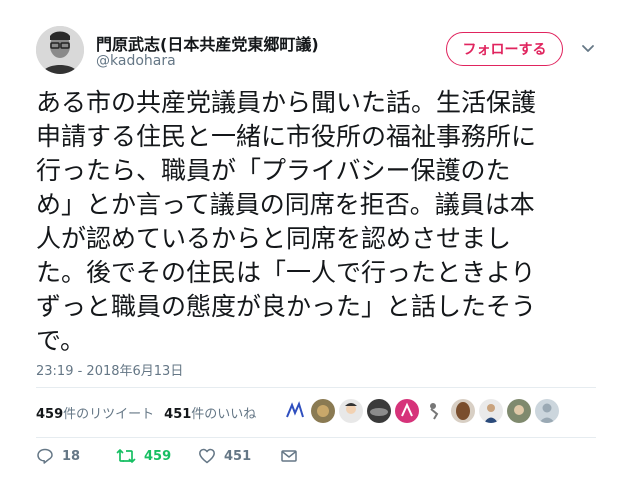 This screenshot has height=497, width=629. Describe the element at coordinates (504, 49) in the screenshot. I see `follow-button: フォローする` at that location.